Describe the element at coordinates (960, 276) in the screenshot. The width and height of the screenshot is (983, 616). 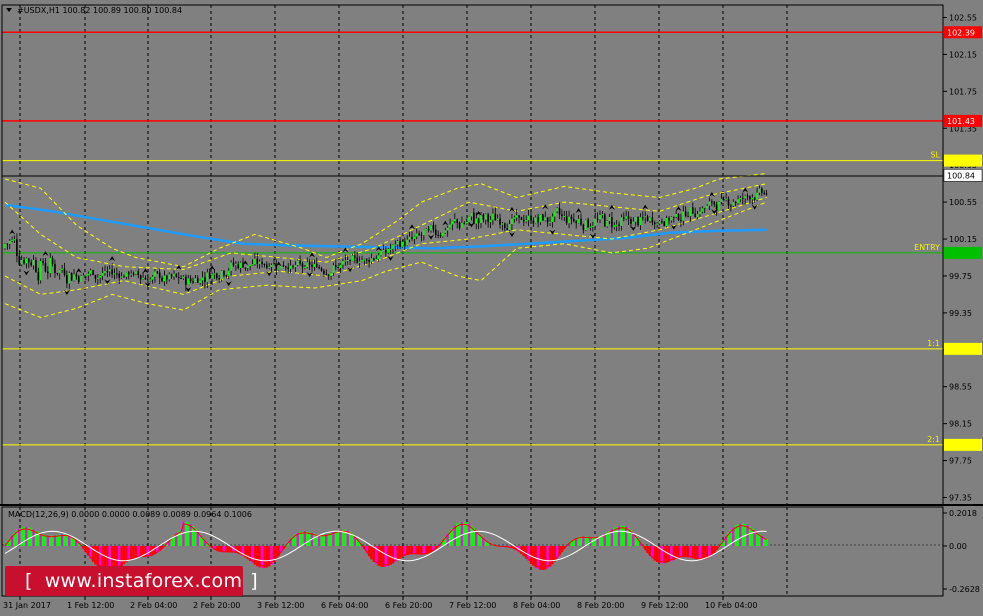
I see `price-tick-label: 99.75` at that location.